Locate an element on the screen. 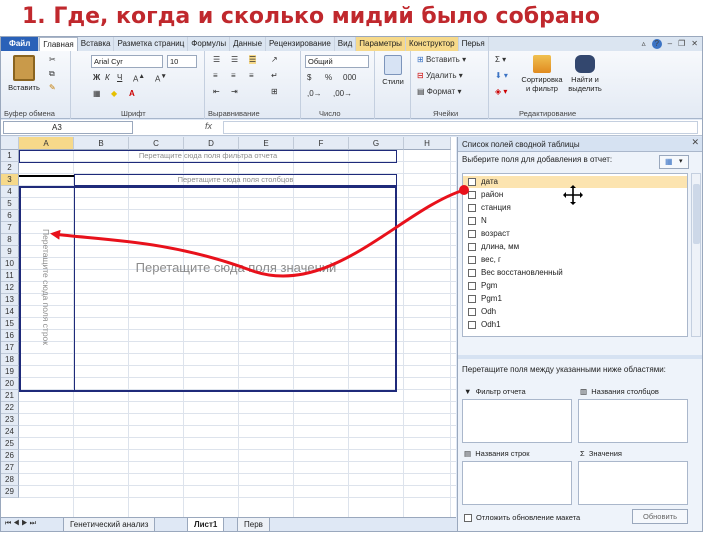 Image resolution: width=720 pixels, height=540 pixels. insert-cells-button: ⊞ Вставить ▾ is located at coordinates (441, 59).